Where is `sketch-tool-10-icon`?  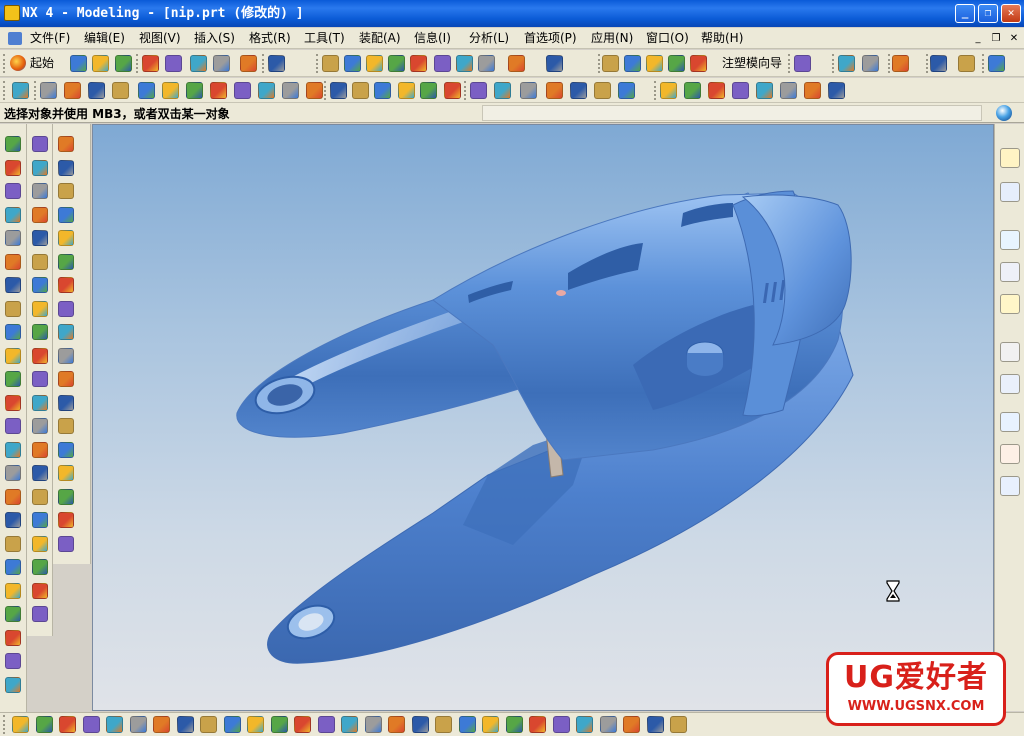
sketch-tool-10-icon is located at coordinates (232, 724).